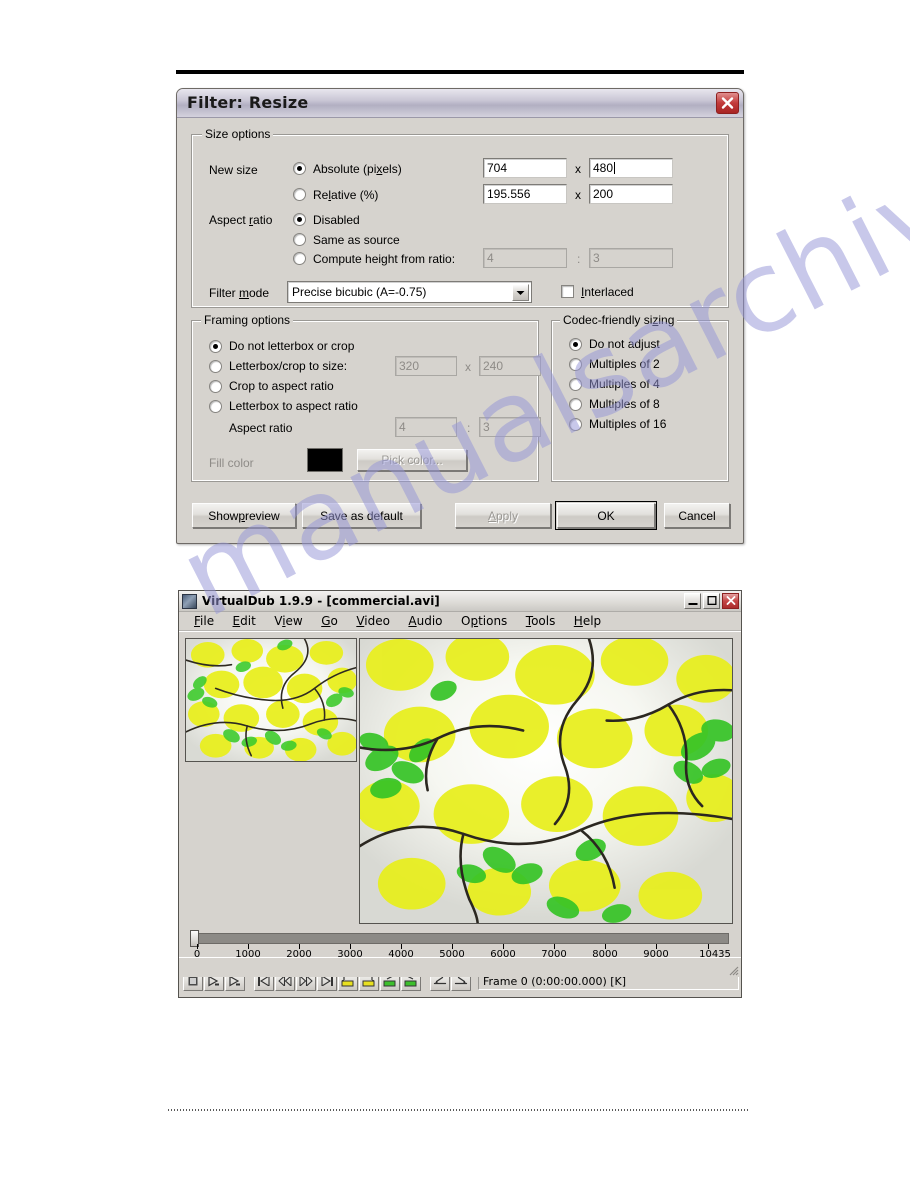 The image size is (918, 1188). I want to click on aspect-compute-height-label: Compute height from ratio:, so click(384, 259).